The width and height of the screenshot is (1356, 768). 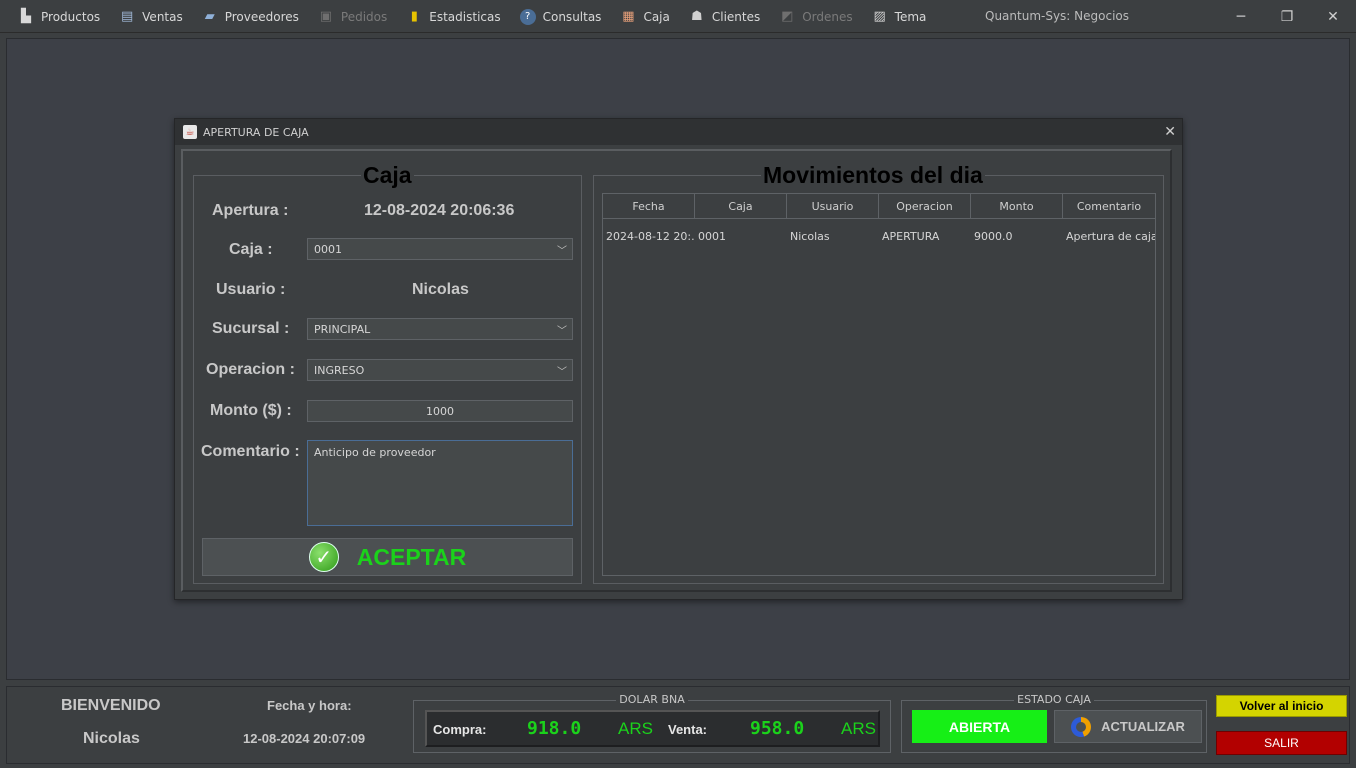 I want to click on dialog-titlebar: ☕ APERTURA DE CAJA, so click(x=678, y=132).